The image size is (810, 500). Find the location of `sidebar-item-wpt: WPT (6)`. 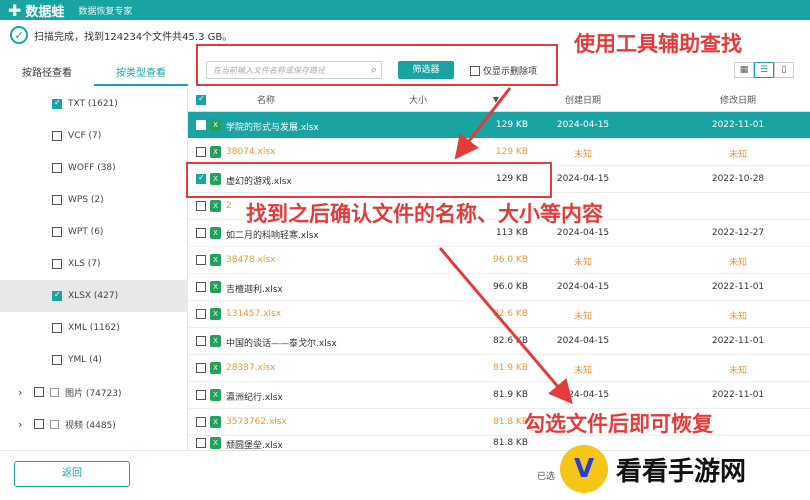

sidebar-item-wpt: WPT (6) is located at coordinates (94, 232).